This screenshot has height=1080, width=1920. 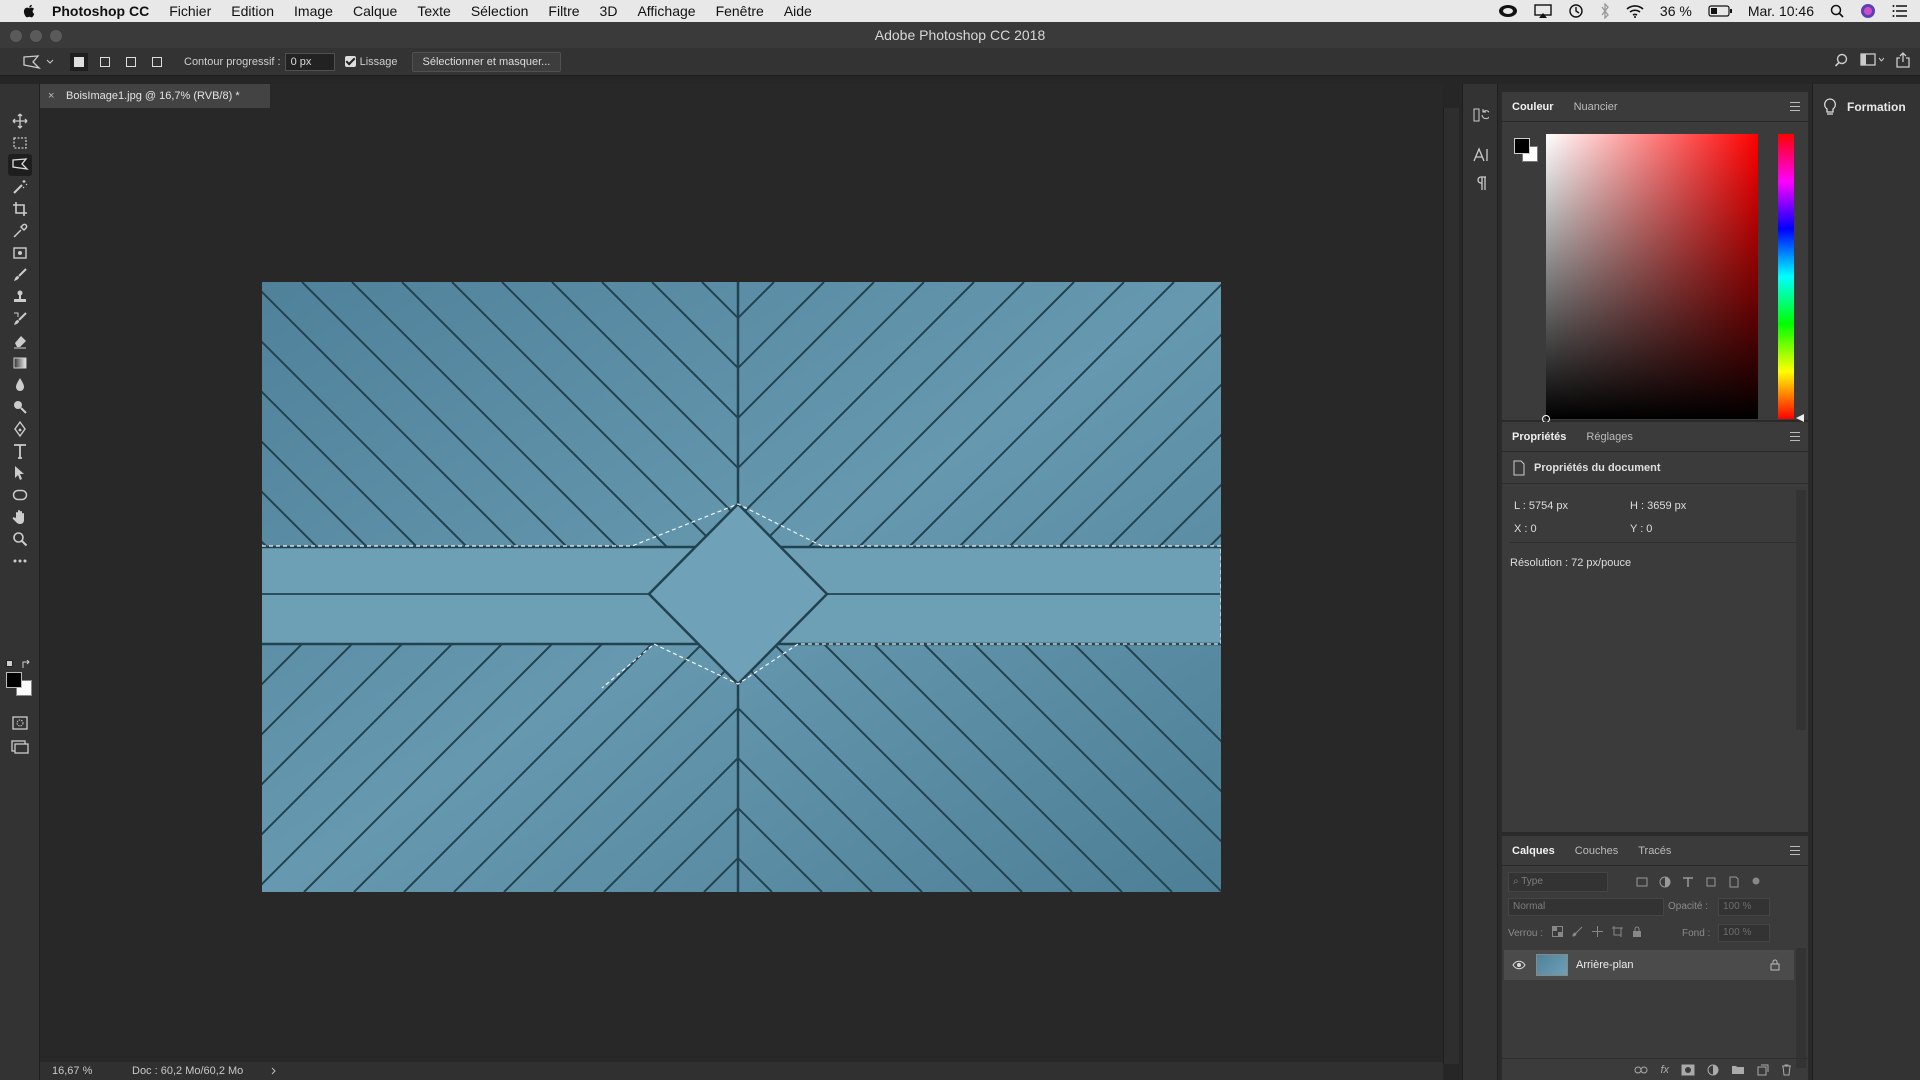 I want to click on layer-filter-select: ⌕ Type, so click(x=1558, y=882).